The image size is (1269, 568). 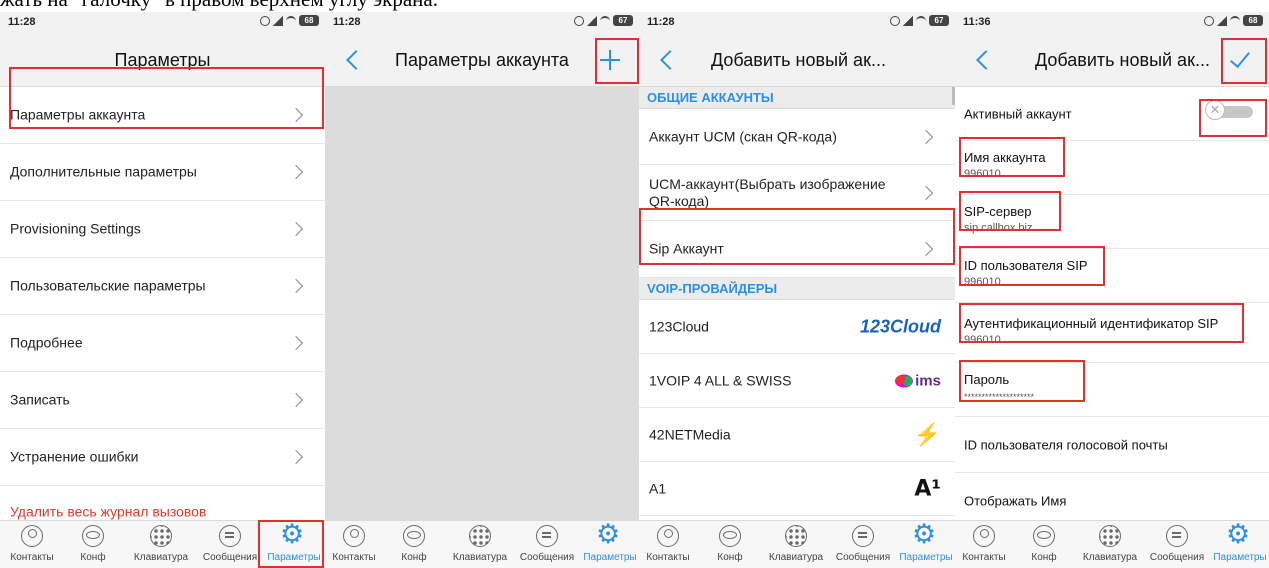 I want to click on provider-item: A1 A¹, so click(x=797, y=489).